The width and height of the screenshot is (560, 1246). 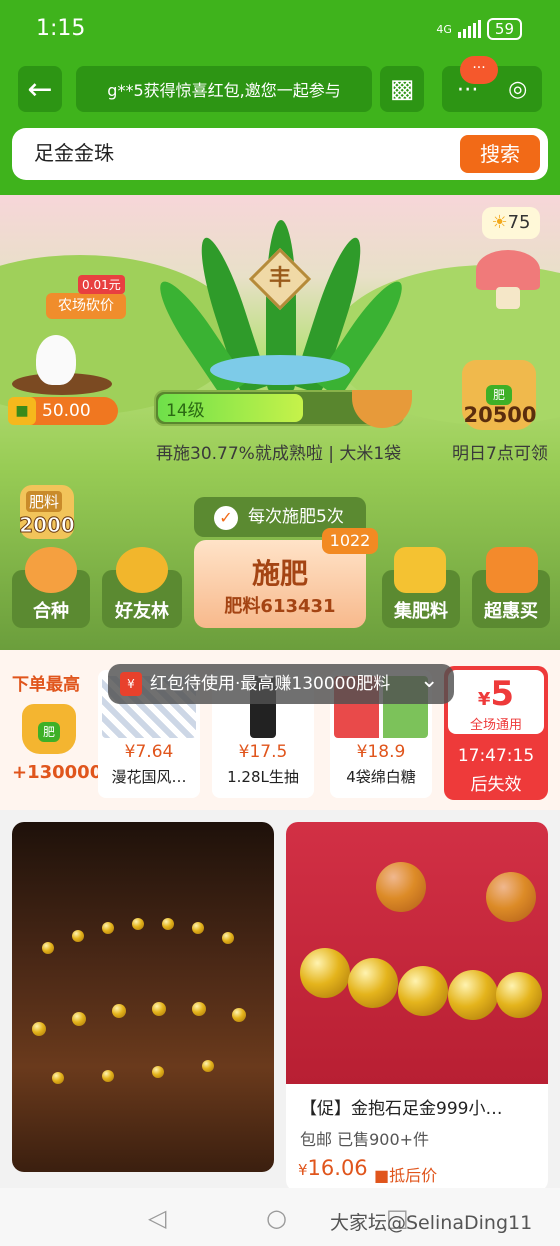 I want to click on search-button: 搜索, so click(x=500, y=154).